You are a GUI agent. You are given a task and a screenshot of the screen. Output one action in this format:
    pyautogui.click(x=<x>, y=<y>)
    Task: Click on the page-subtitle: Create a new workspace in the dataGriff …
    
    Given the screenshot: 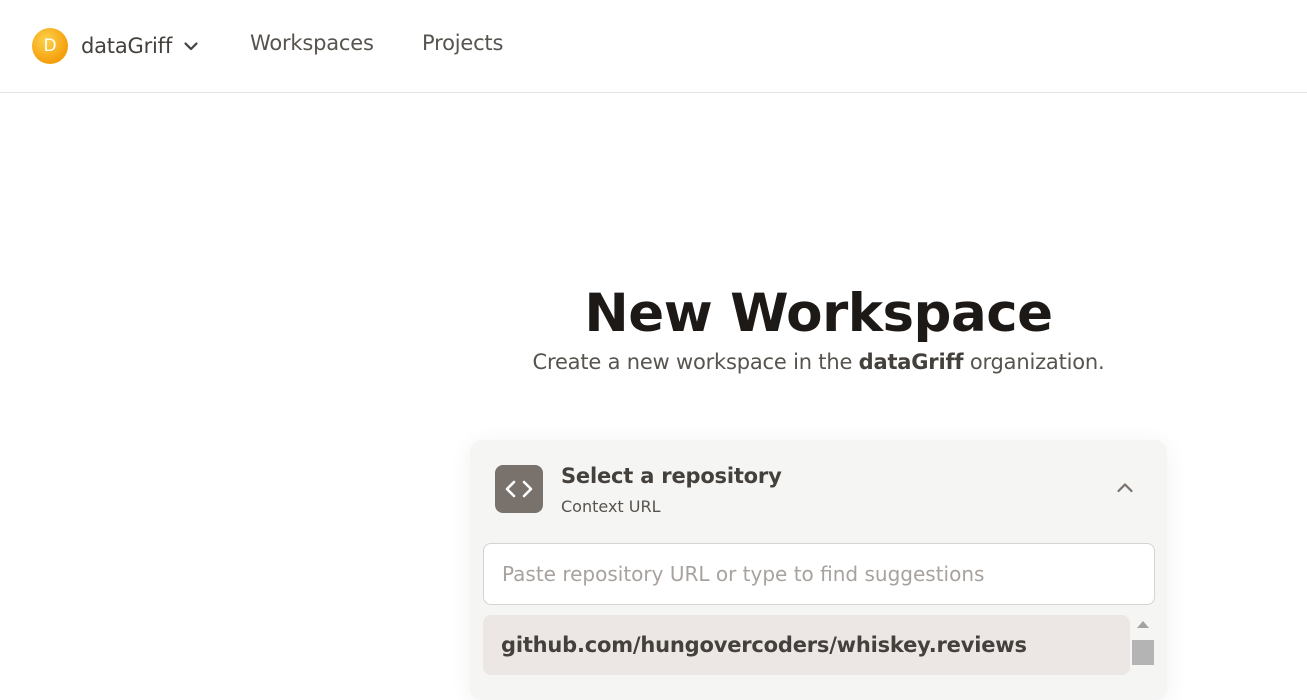 What is the action you would take?
    pyautogui.click(x=818, y=362)
    